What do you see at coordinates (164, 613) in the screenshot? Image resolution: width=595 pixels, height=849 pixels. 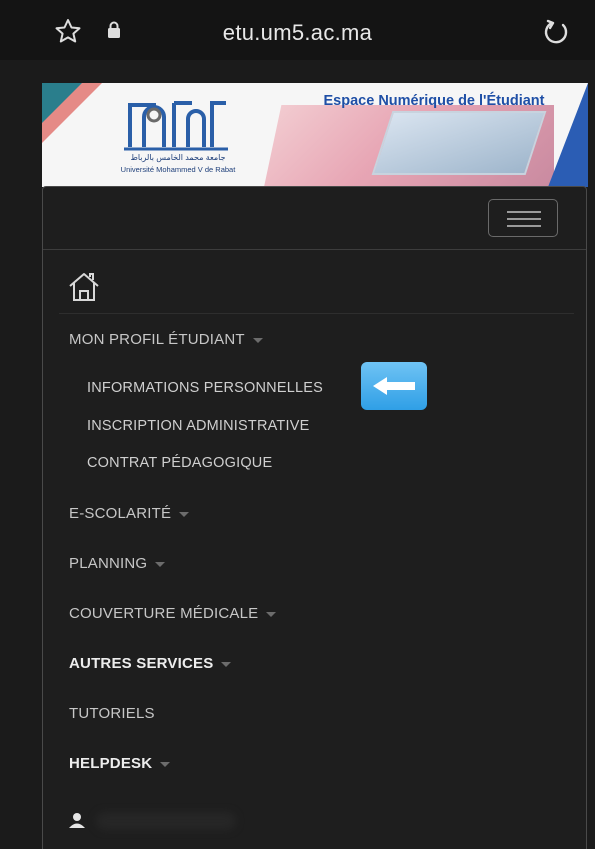 I see `menu-item-label: COUVERTURE MÉDICALE` at bounding box center [164, 613].